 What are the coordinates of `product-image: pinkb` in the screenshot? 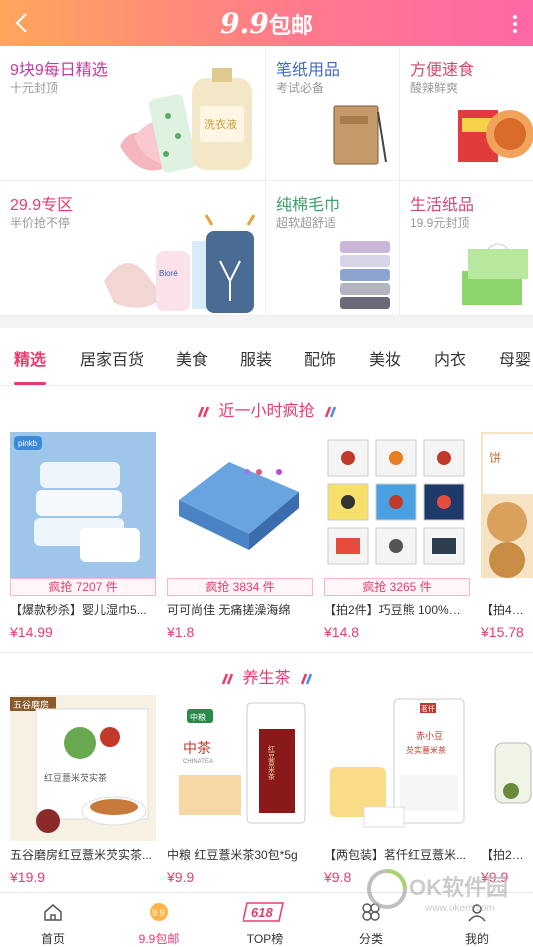 It's located at (83, 505).